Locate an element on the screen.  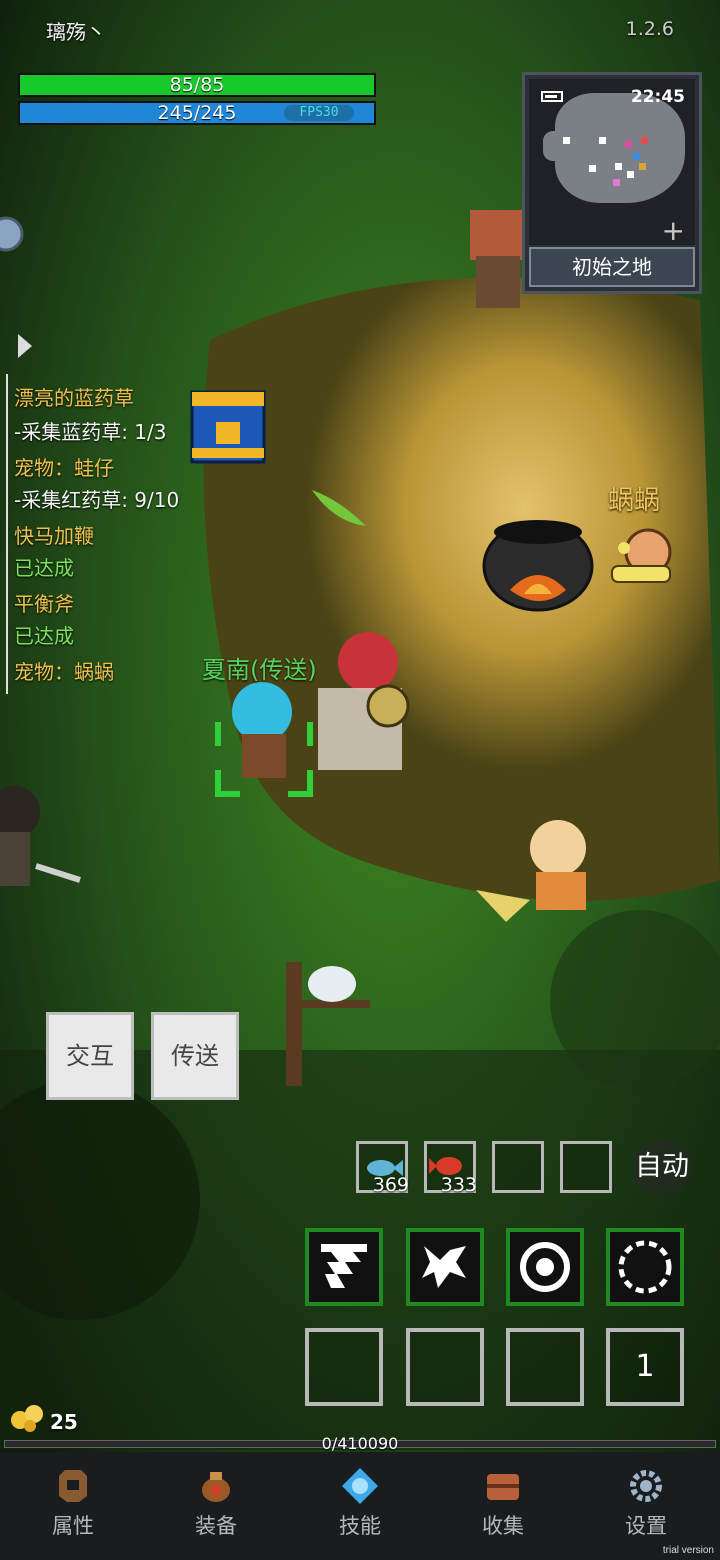
skill-page-button: 1 is located at coordinates (645, 1367).